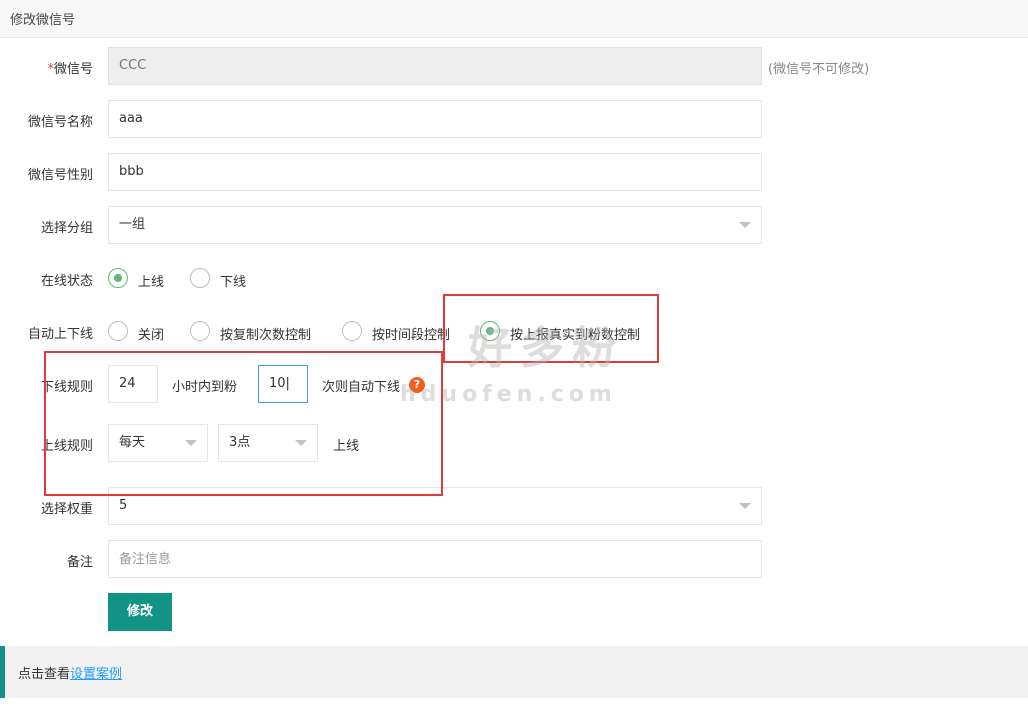  What do you see at coordinates (233, 280) in the screenshot?
I see `radio-offline-label: 下线` at bounding box center [233, 280].